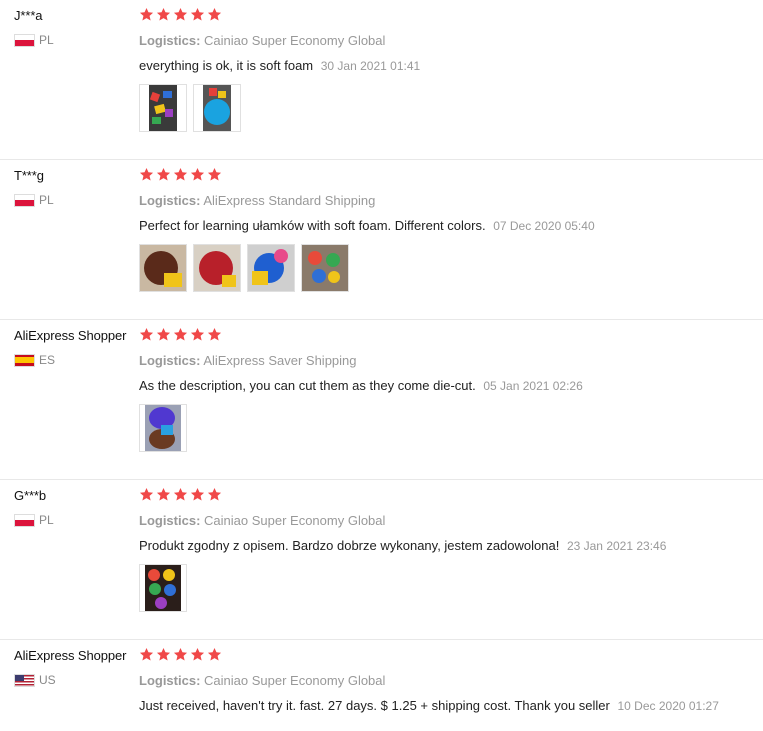 The image size is (763, 731). What do you see at coordinates (544, 226) in the screenshot?
I see `review-date: 07 Dec 2020 05:40` at bounding box center [544, 226].